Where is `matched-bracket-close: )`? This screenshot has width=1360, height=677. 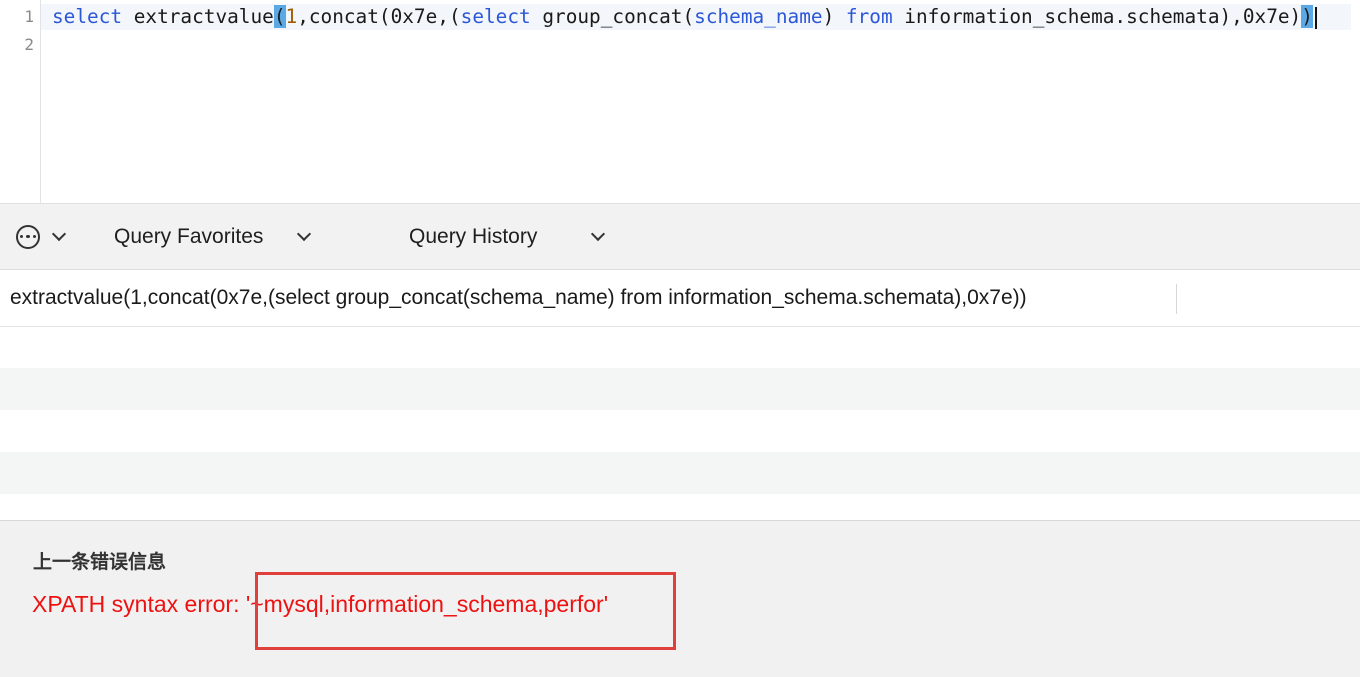 matched-bracket-close: ) is located at coordinates (1307, 16).